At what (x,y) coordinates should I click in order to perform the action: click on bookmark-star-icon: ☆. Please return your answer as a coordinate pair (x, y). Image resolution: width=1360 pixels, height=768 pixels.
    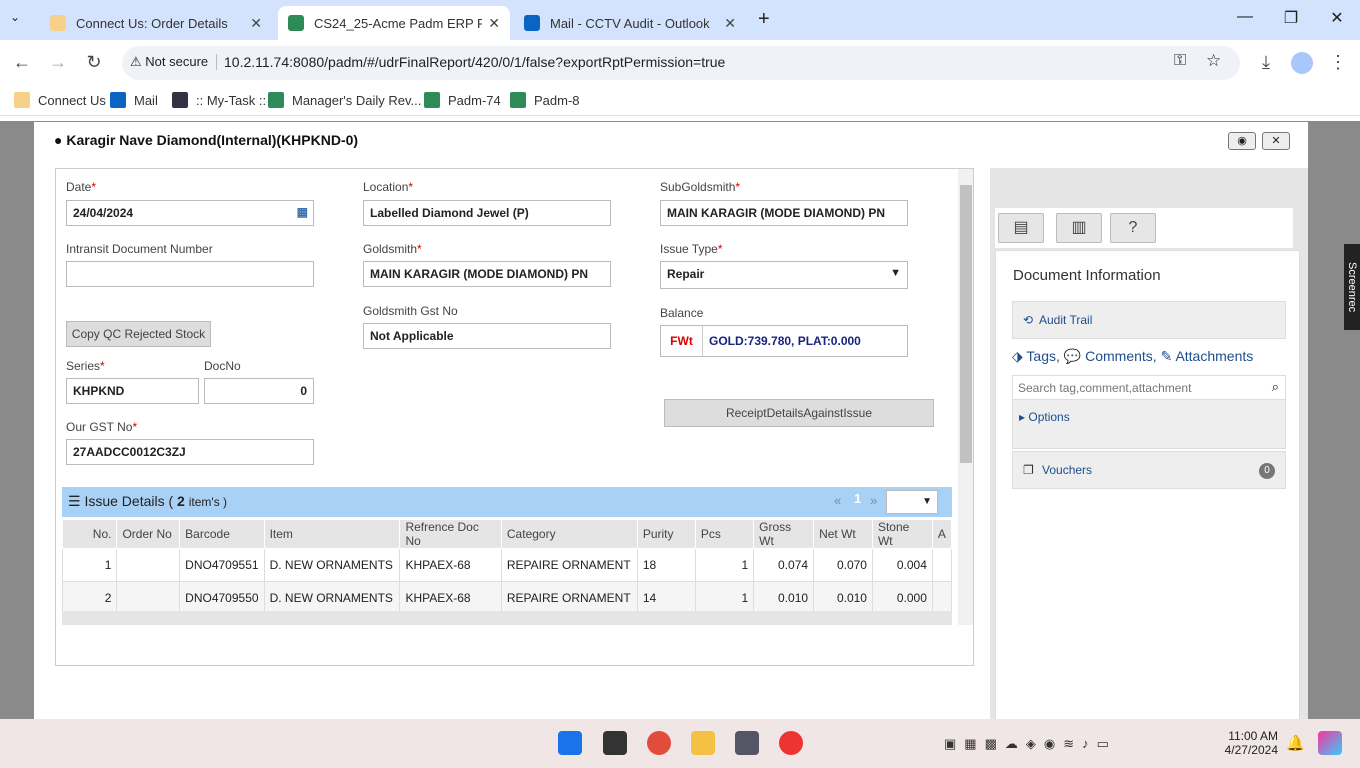
    Looking at the image, I should click on (1213, 61).